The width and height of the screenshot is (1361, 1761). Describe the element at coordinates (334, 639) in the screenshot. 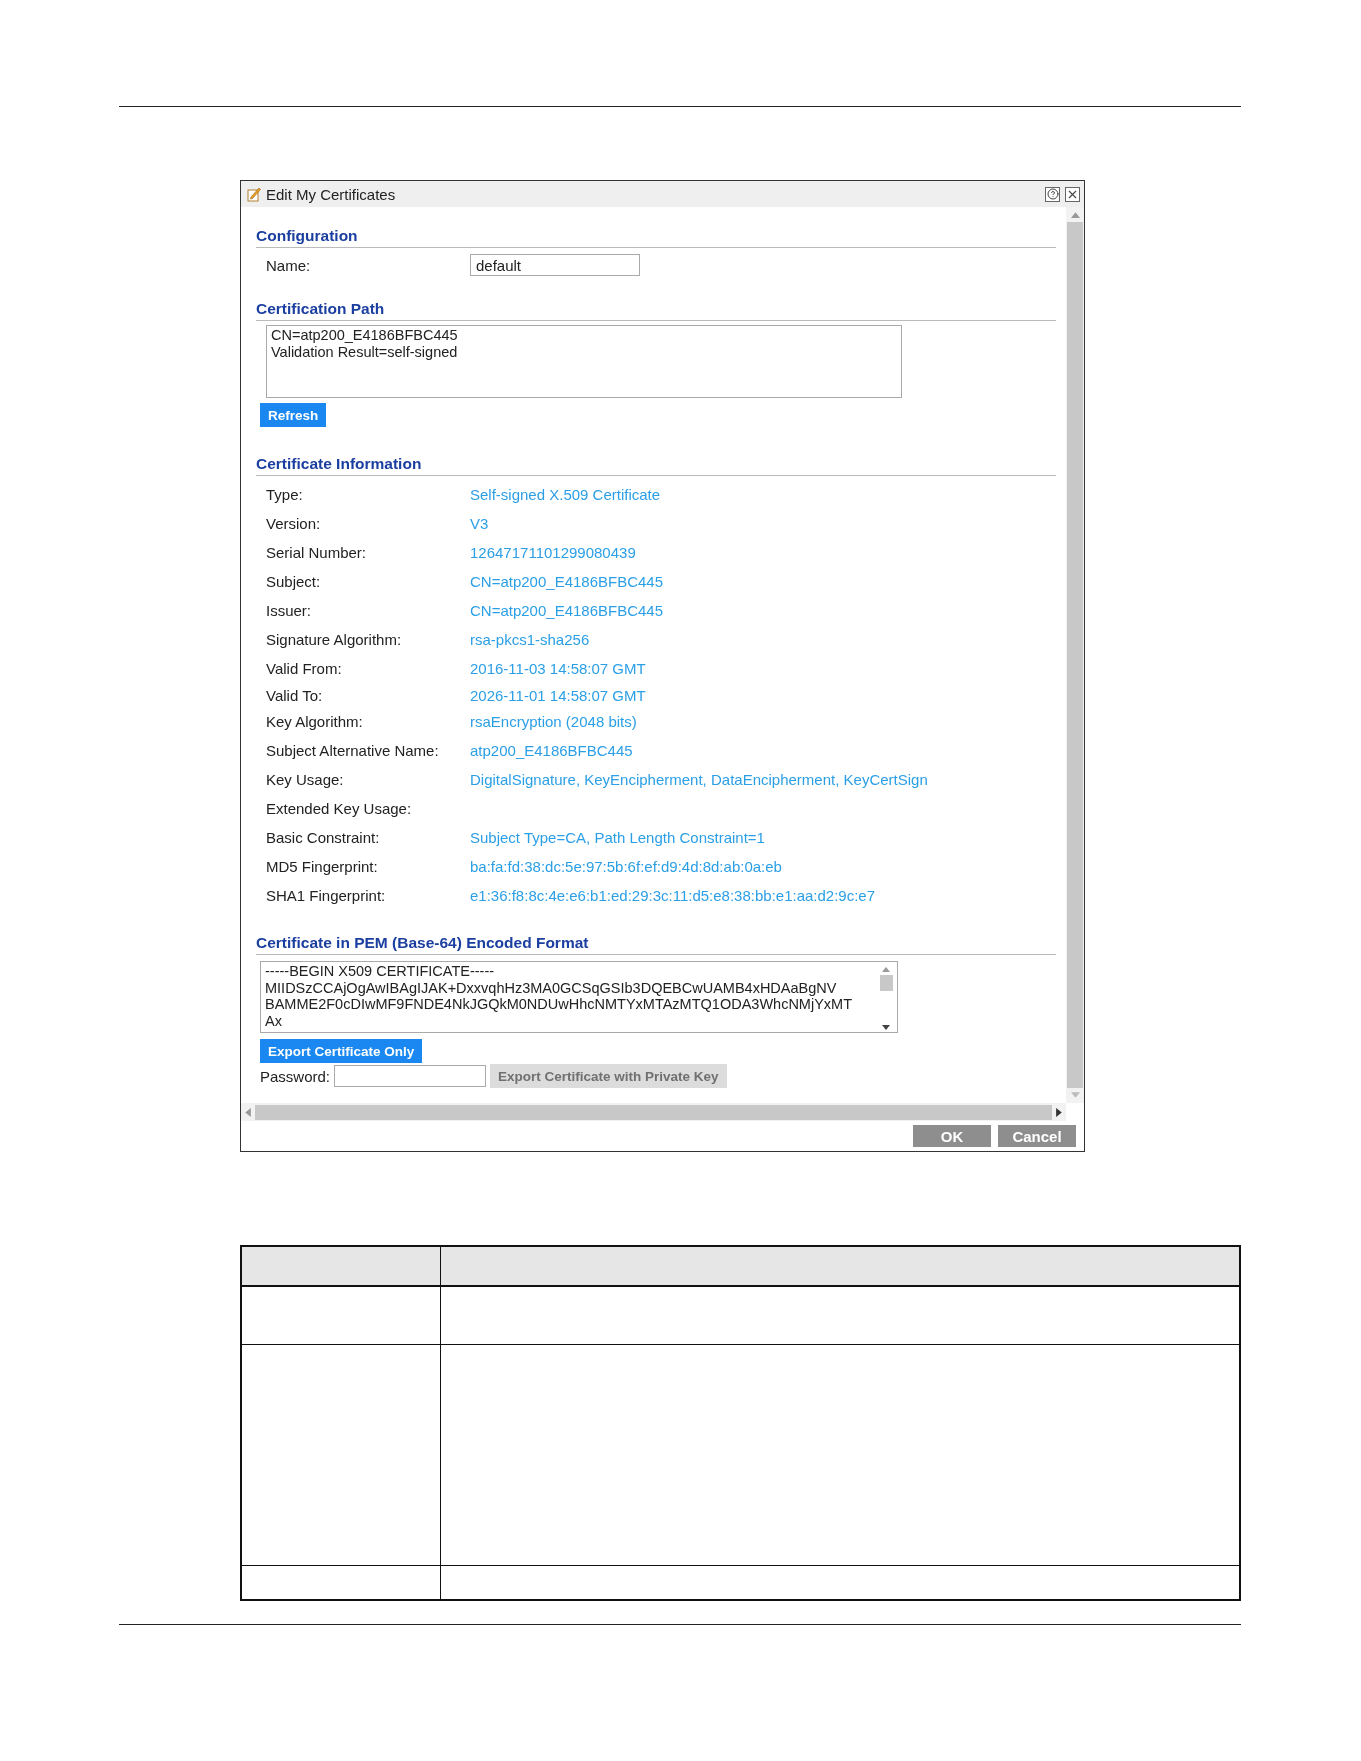

I see `info-label: Signature Algorithm:` at that location.